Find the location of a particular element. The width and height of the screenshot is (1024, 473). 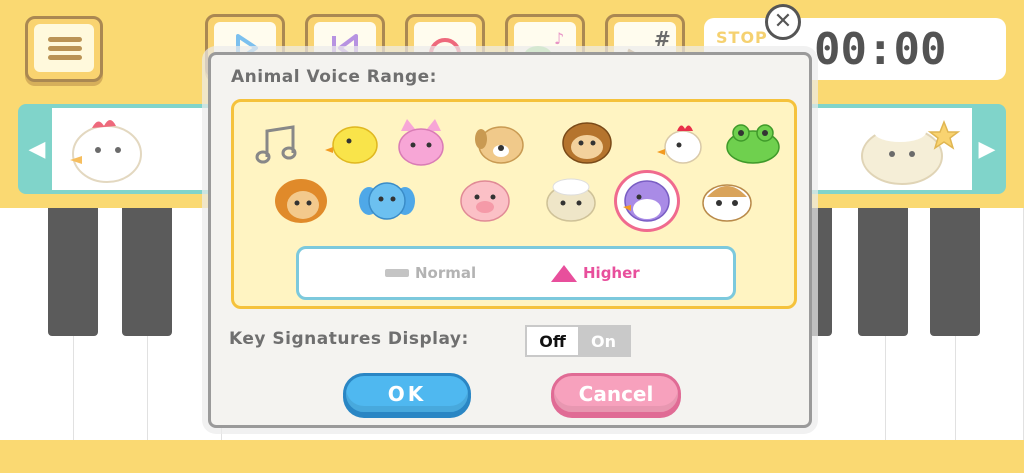

key-signatures-label: Key Signatures Display: is located at coordinates (349, 339).